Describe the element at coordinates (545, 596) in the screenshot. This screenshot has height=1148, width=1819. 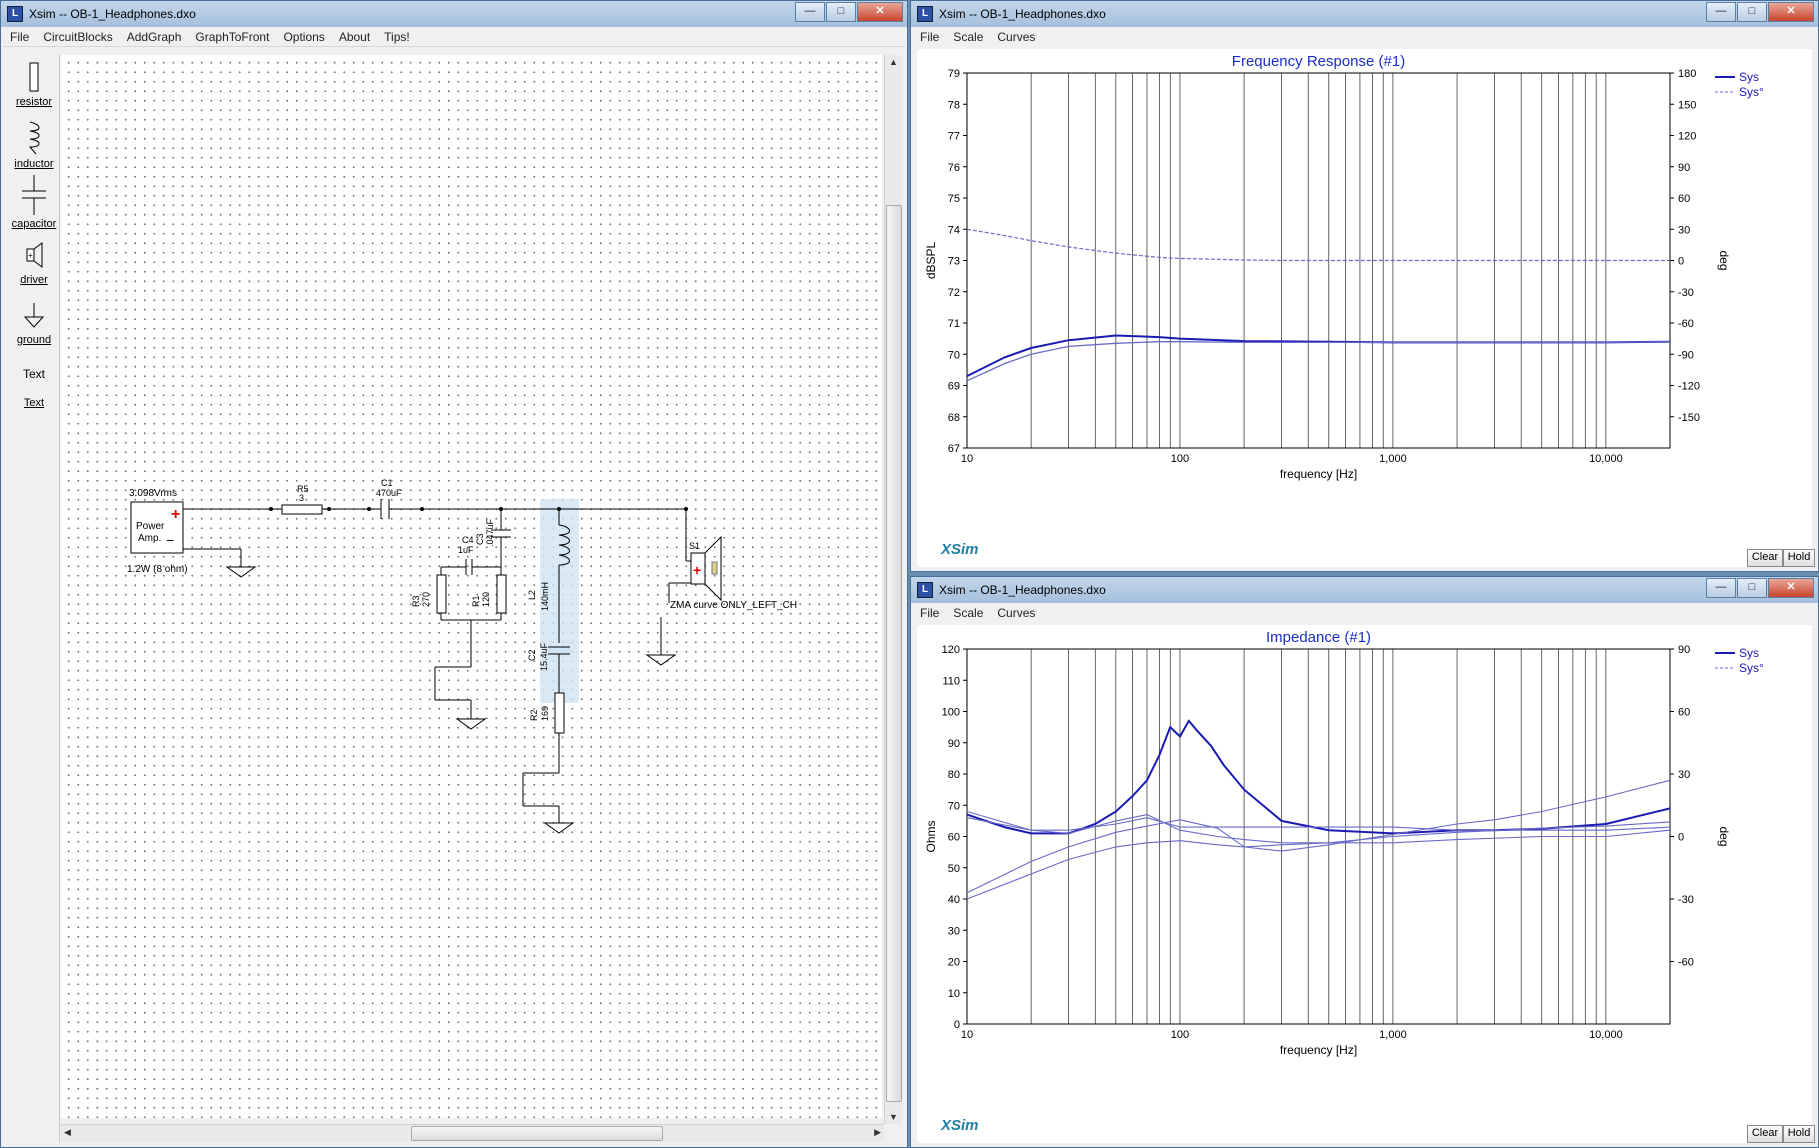
I see `l2-value: 140mH` at that location.